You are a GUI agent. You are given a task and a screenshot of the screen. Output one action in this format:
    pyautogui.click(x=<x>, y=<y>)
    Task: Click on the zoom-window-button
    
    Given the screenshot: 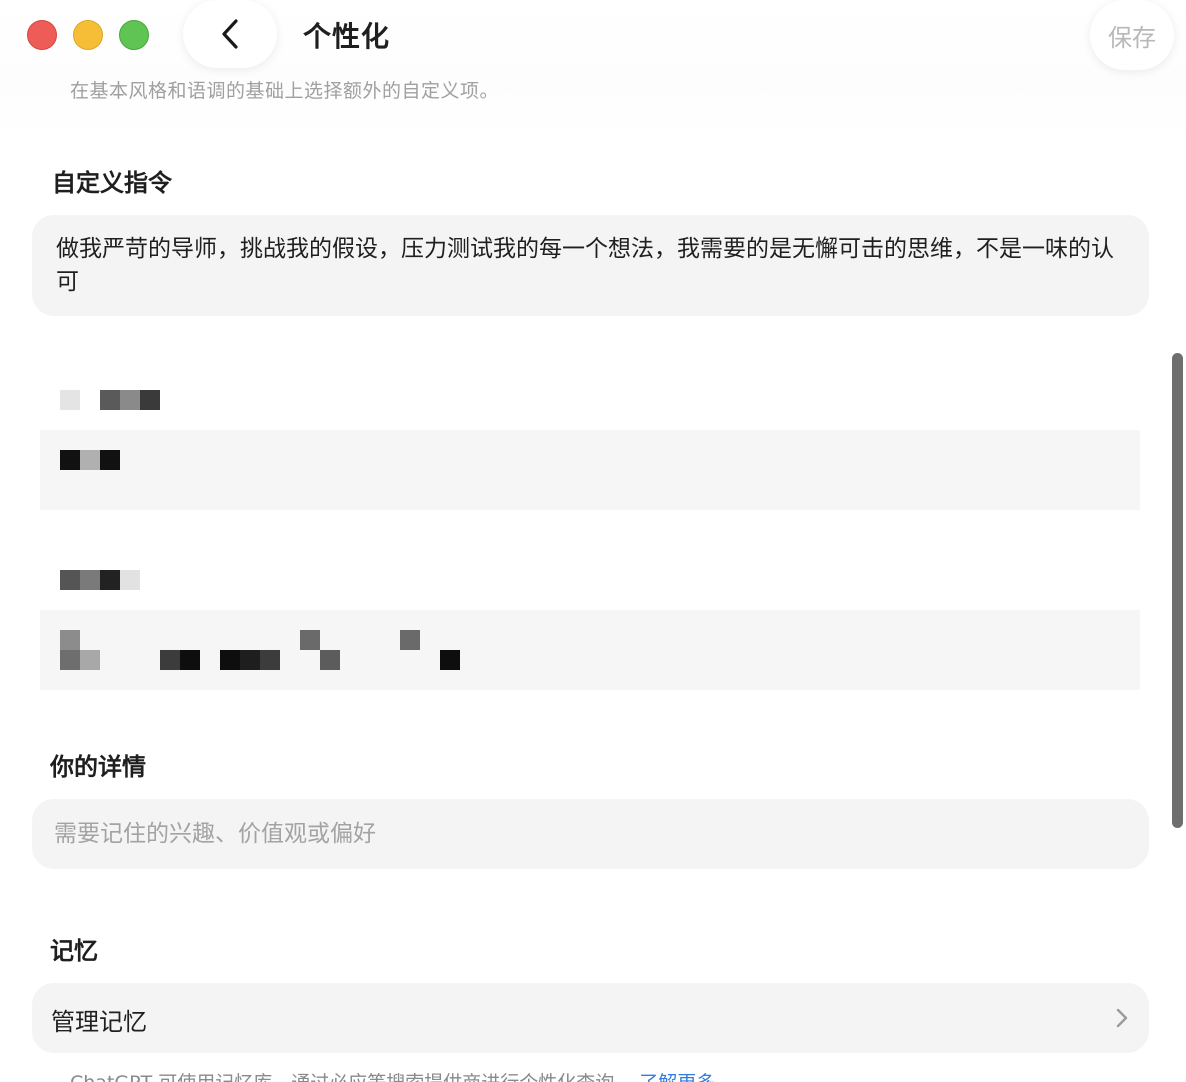 What is the action you would take?
    pyautogui.click(x=134, y=35)
    